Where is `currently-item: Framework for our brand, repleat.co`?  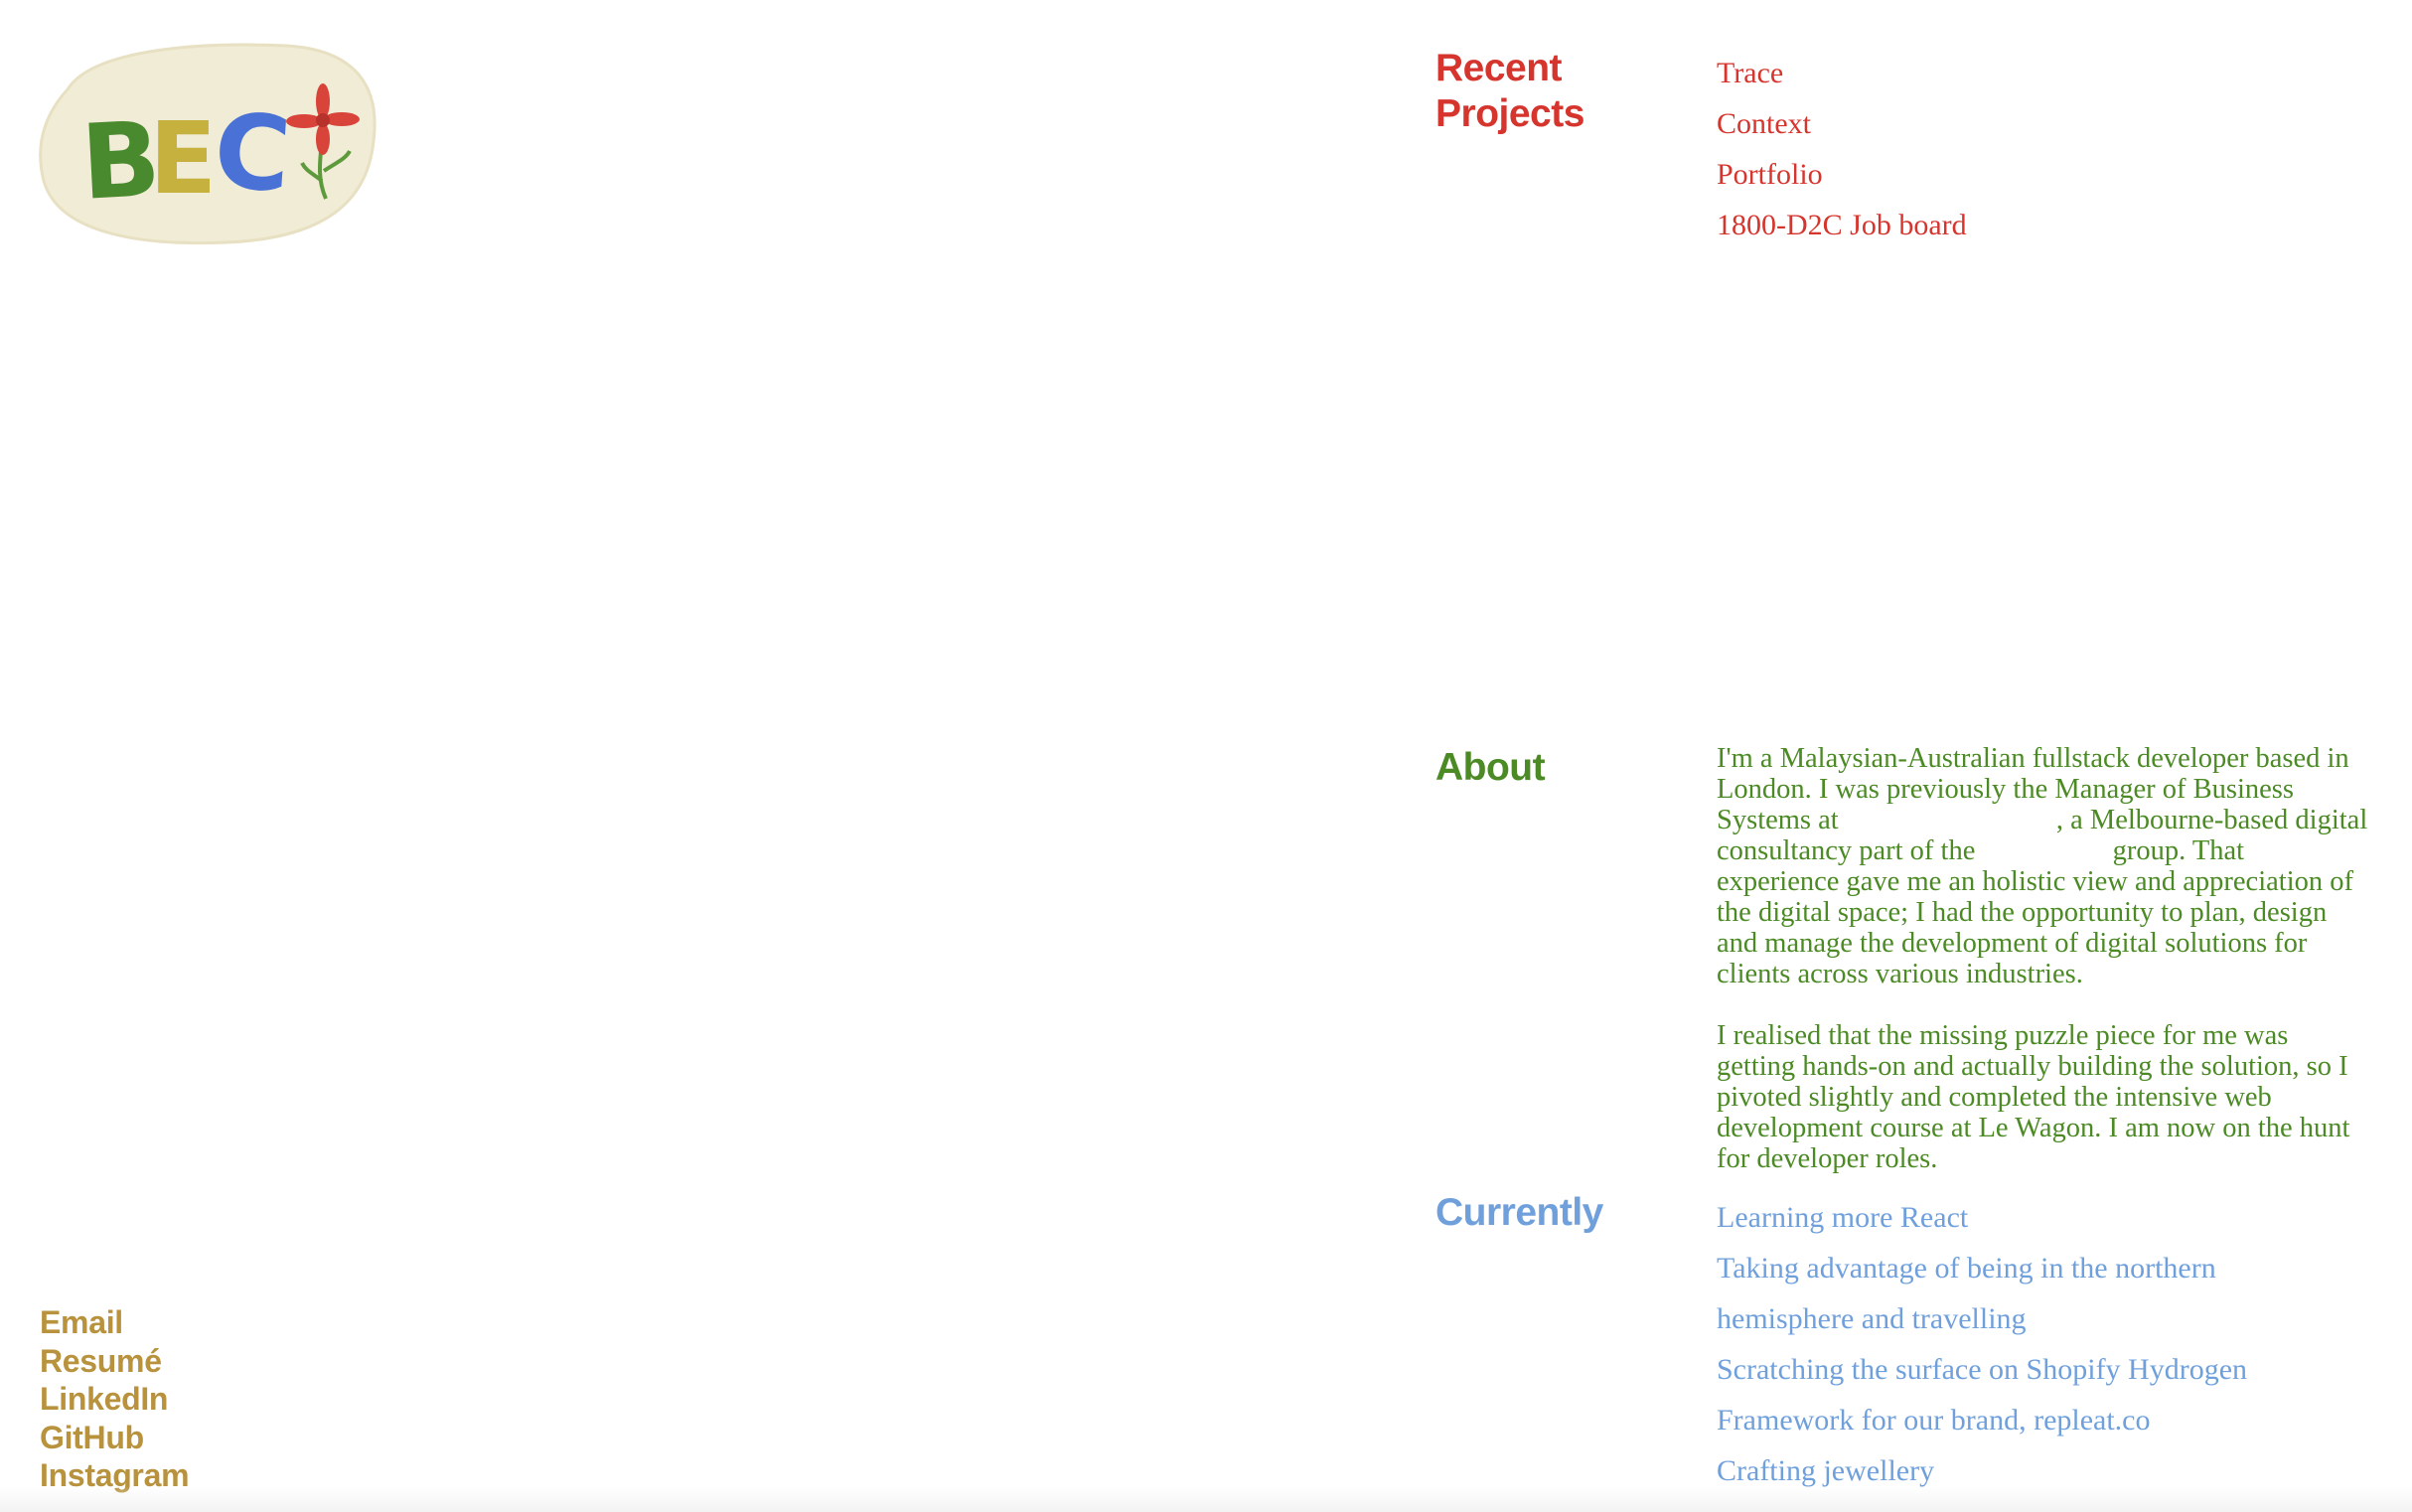
currently-item: Framework for our brand, repleat.co is located at coordinates (1934, 1420).